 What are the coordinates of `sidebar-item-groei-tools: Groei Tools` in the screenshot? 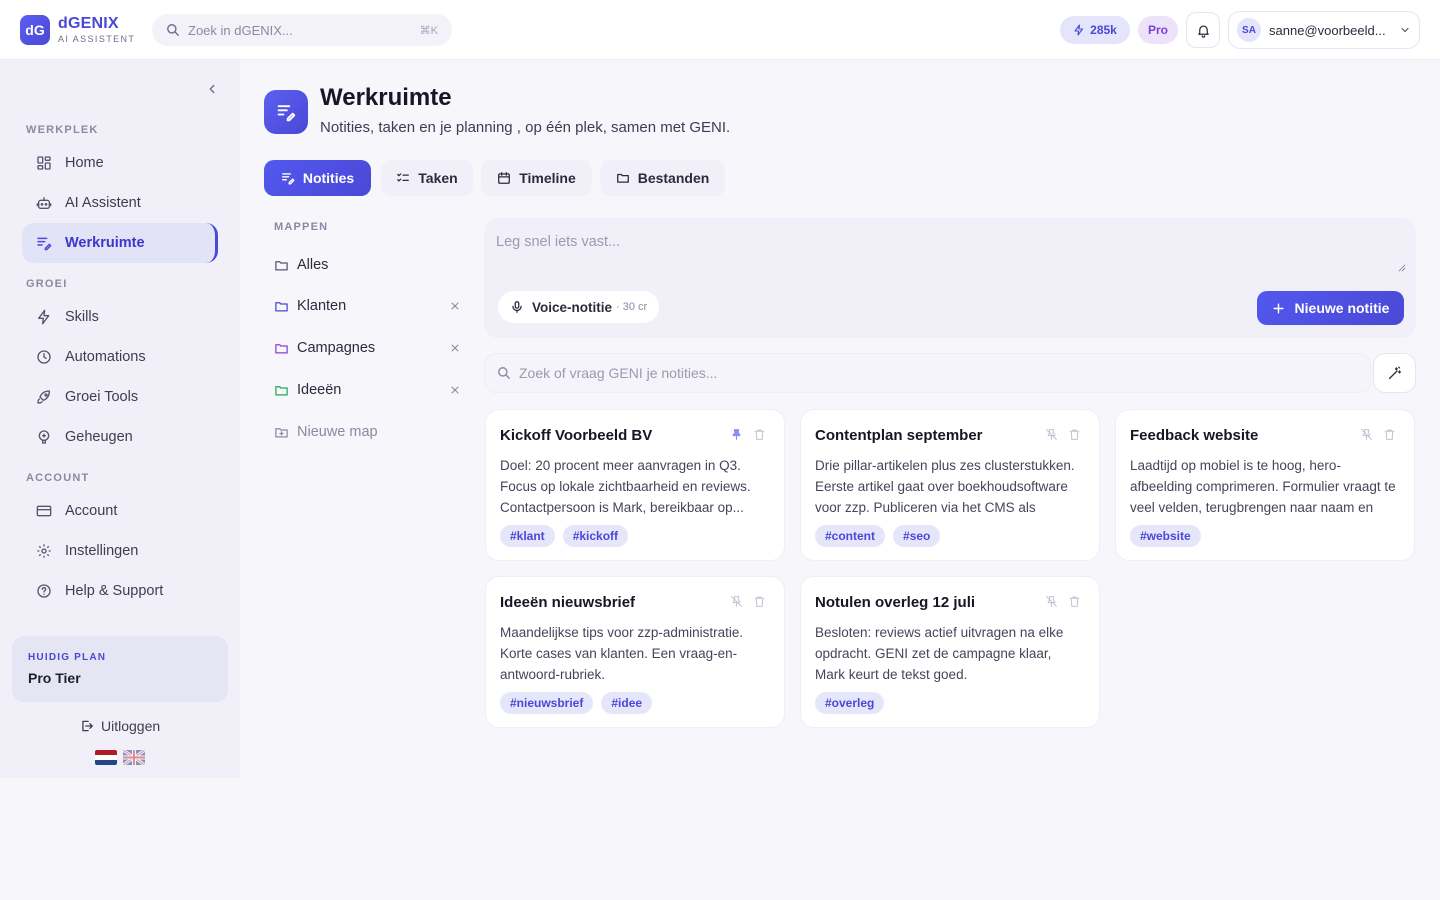 It's located at (120, 397).